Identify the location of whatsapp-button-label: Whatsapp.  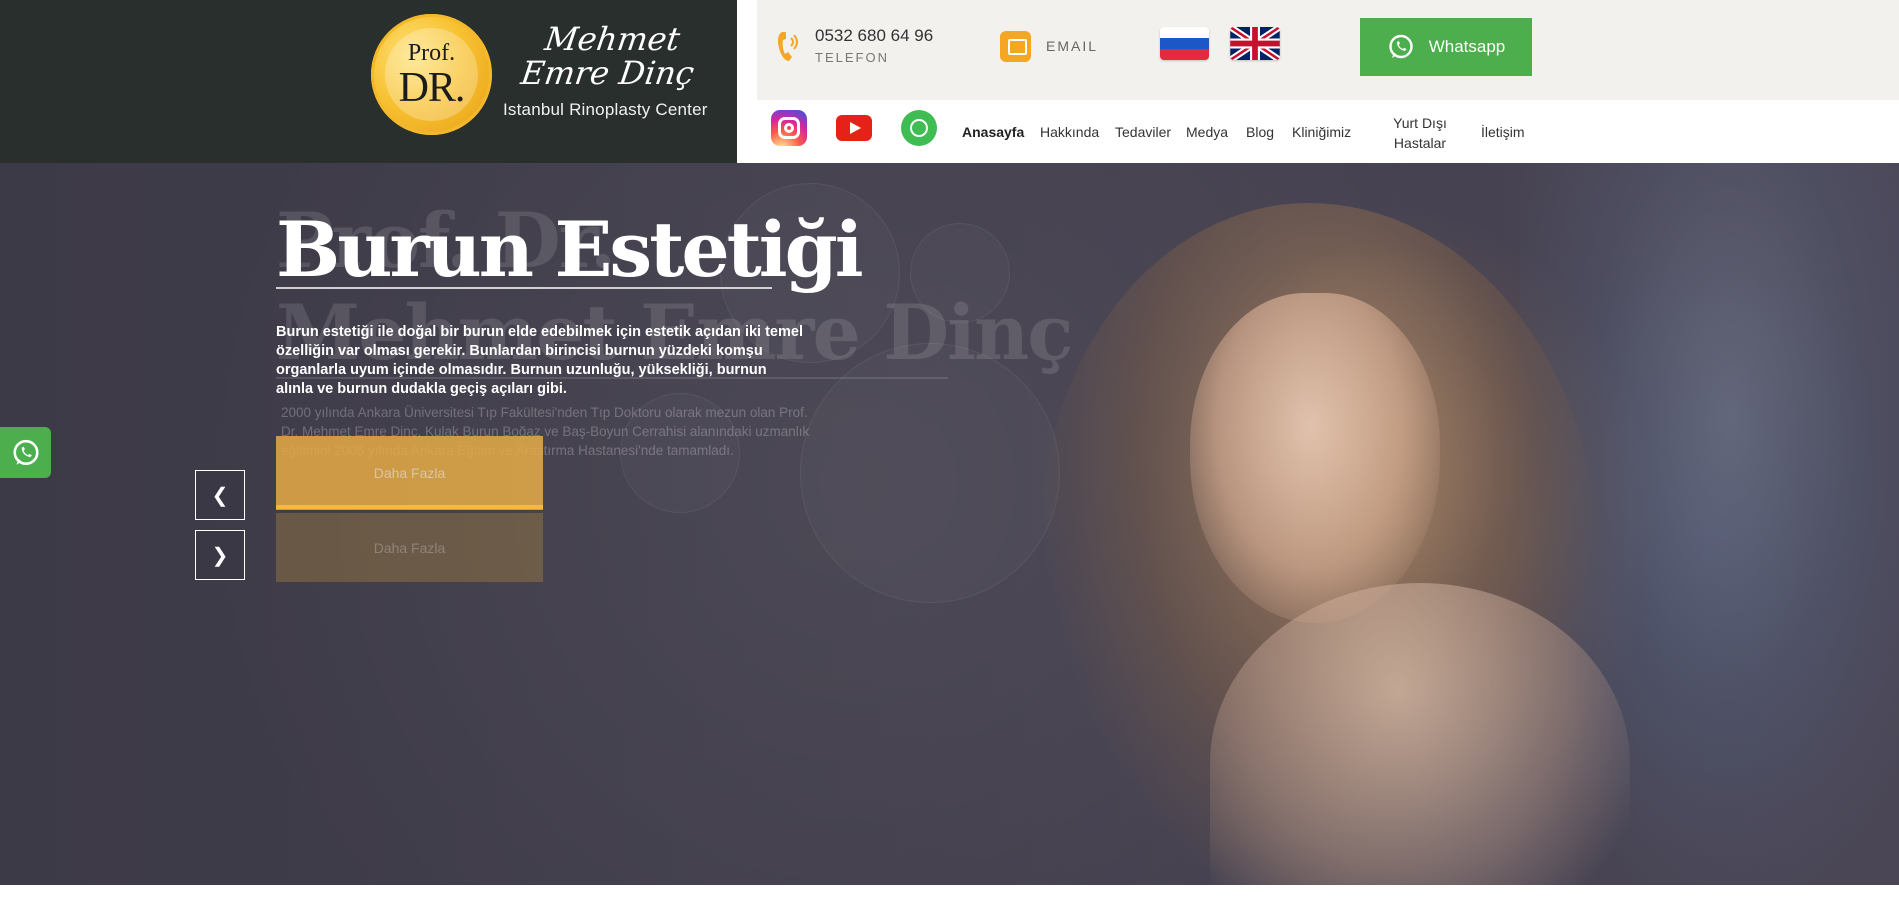
(1467, 46).